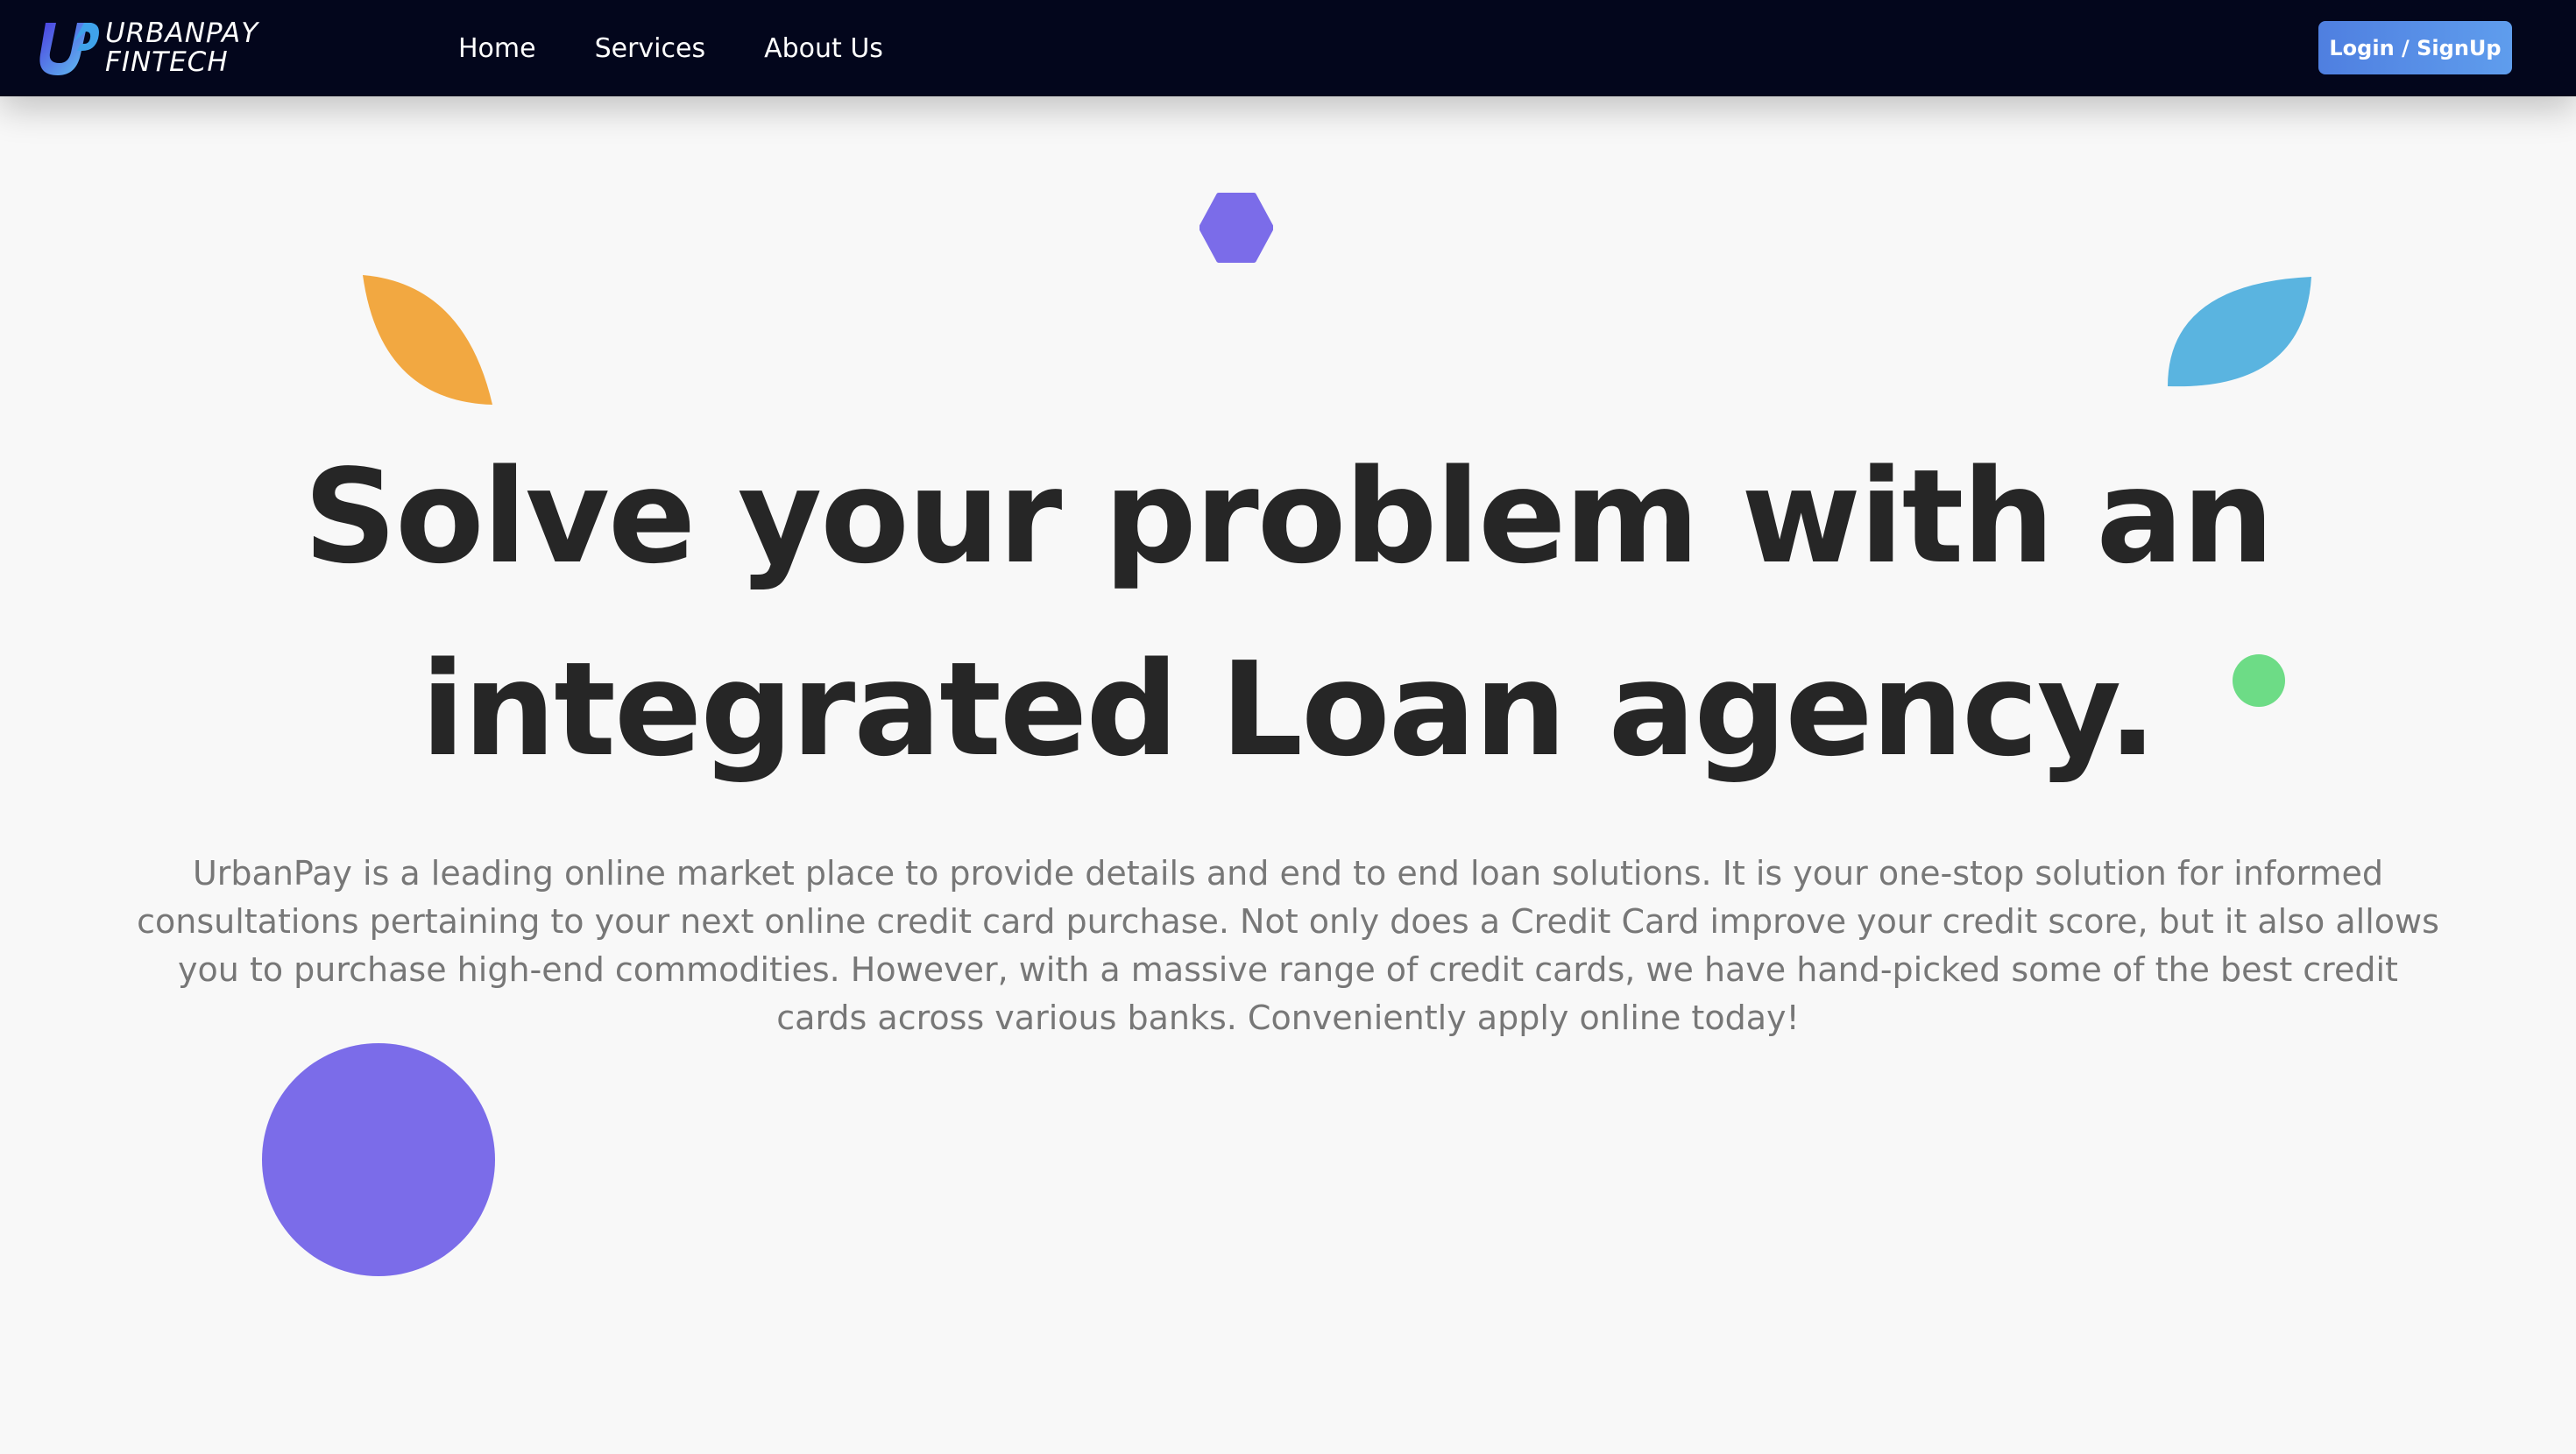 The width and height of the screenshot is (2576, 1454). I want to click on nav-link-home: Home, so click(497, 48).